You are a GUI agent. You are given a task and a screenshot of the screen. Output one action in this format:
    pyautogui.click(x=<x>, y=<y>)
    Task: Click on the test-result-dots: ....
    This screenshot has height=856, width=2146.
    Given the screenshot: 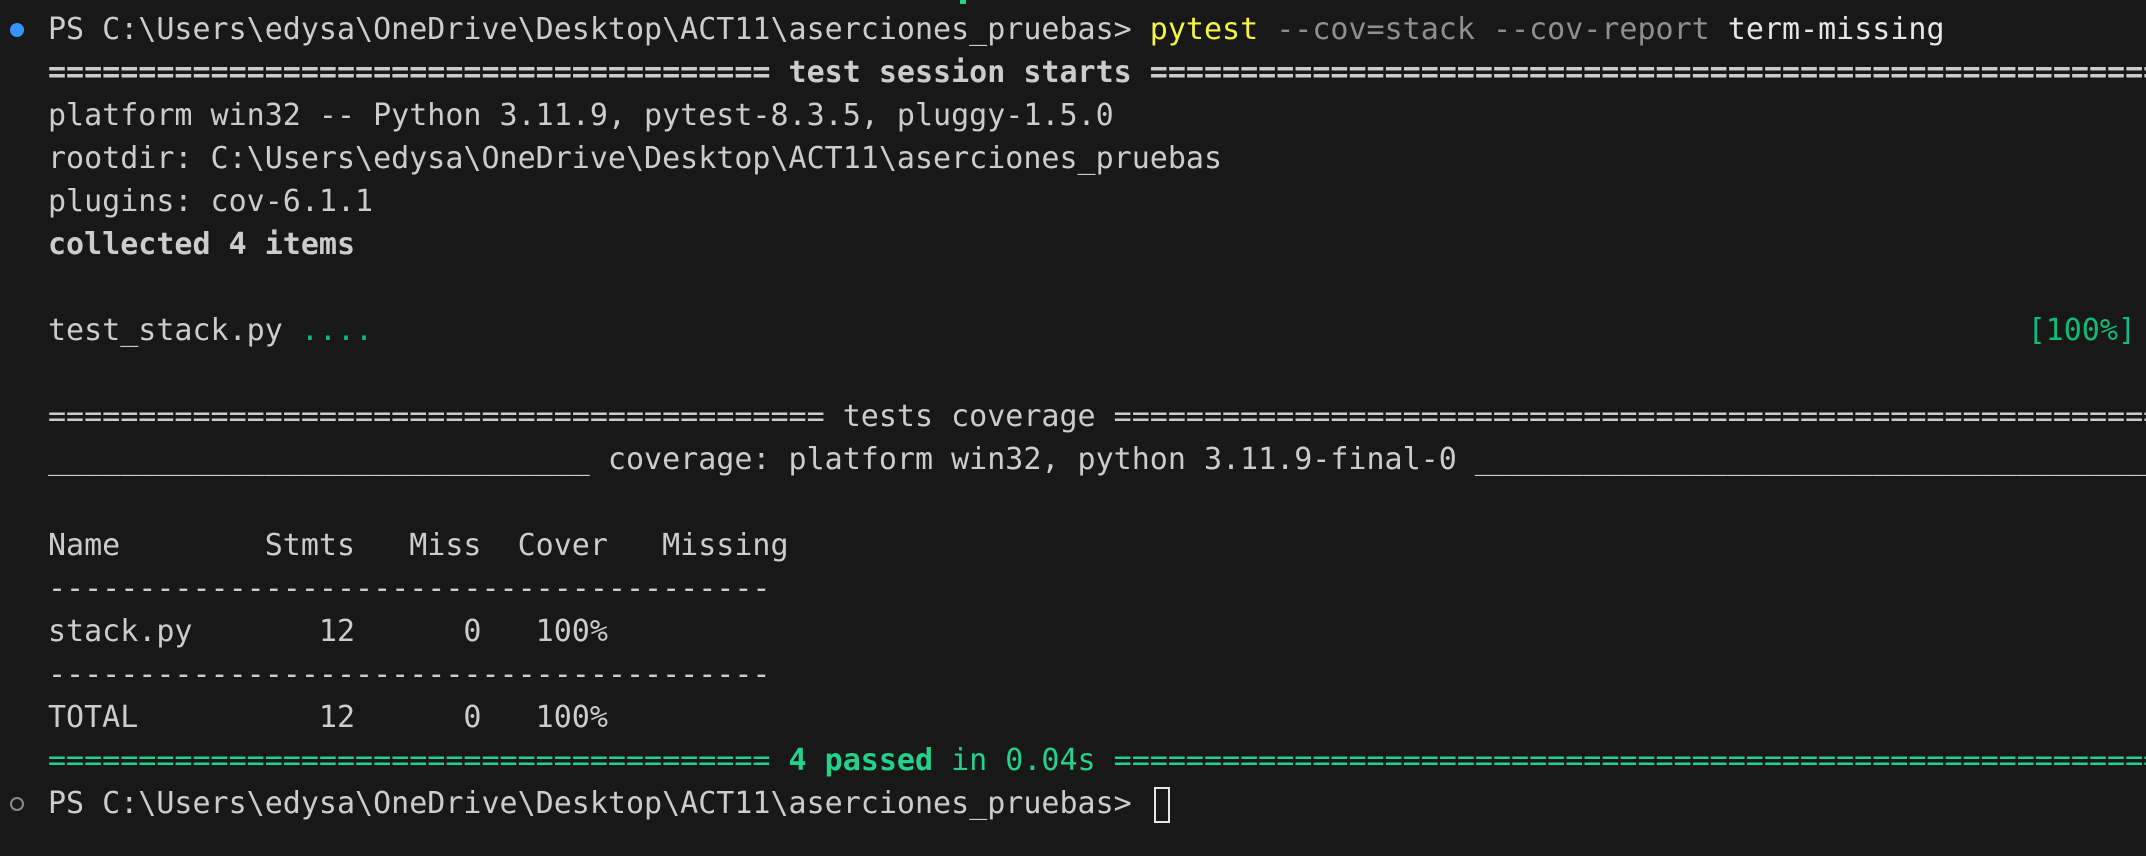 What is the action you would take?
    pyautogui.click(x=337, y=330)
    